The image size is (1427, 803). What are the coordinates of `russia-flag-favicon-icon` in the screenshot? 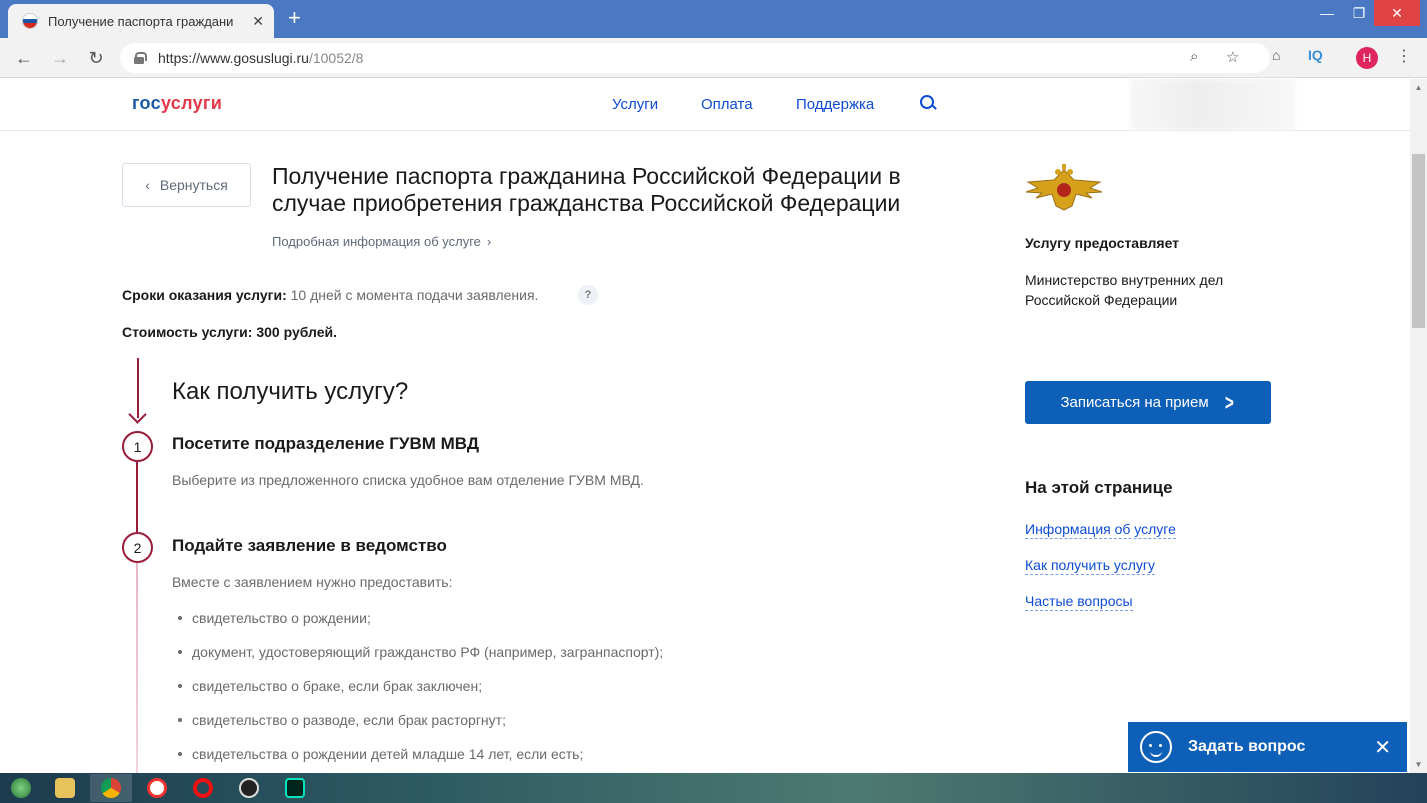 It's located at (30, 21).